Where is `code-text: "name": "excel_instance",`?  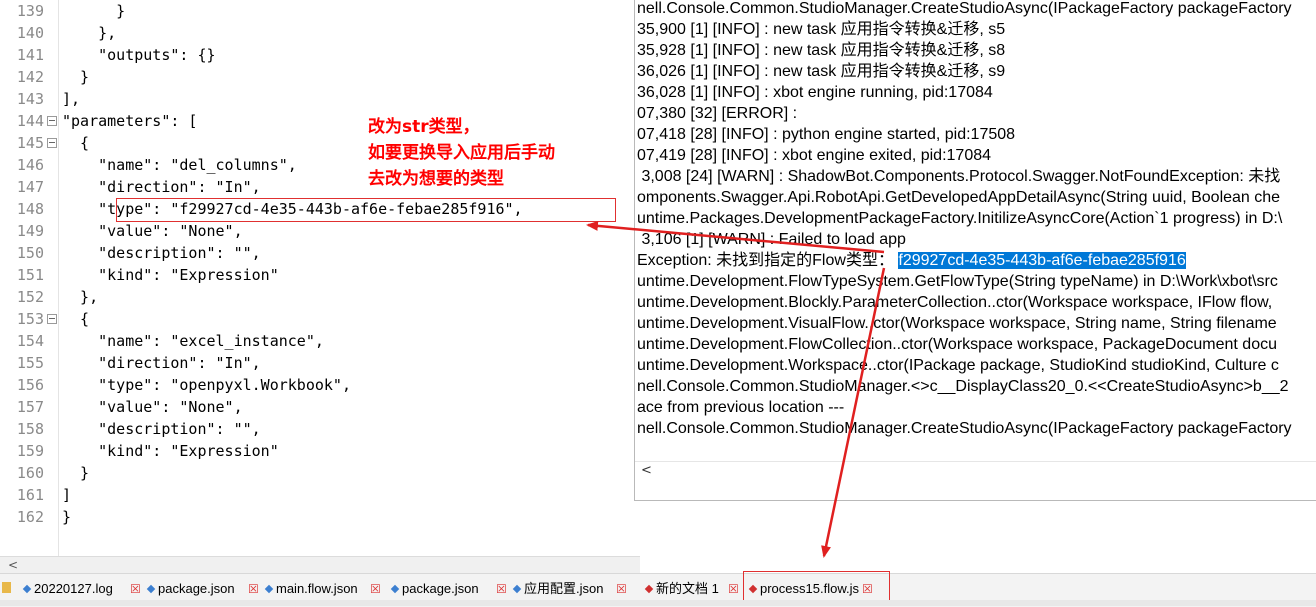 code-text: "name": "excel_instance", is located at coordinates (193, 341).